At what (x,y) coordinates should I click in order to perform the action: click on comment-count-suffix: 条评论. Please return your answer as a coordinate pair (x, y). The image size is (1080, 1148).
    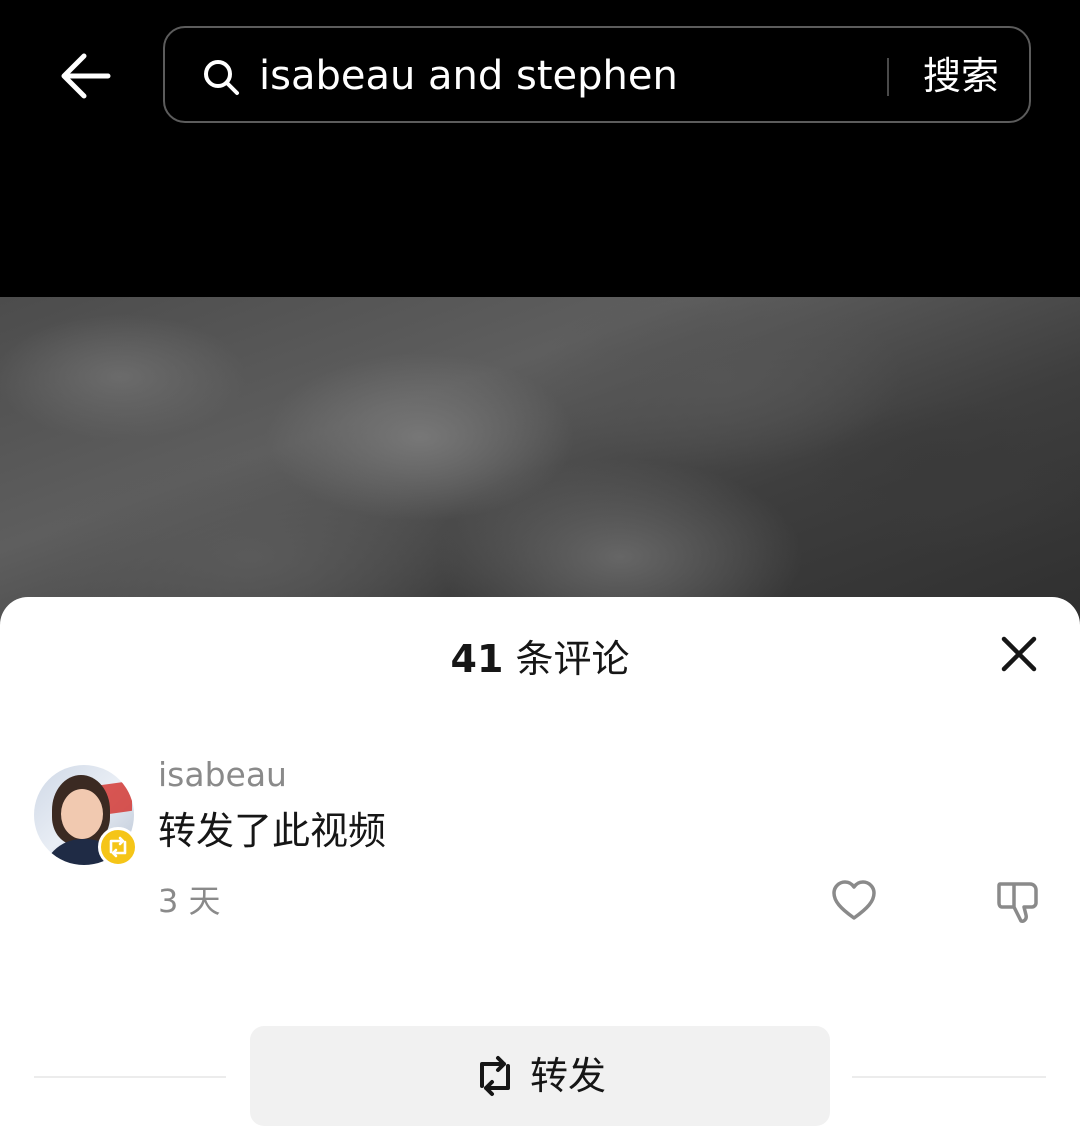
    Looking at the image, I should click on (566, 659).